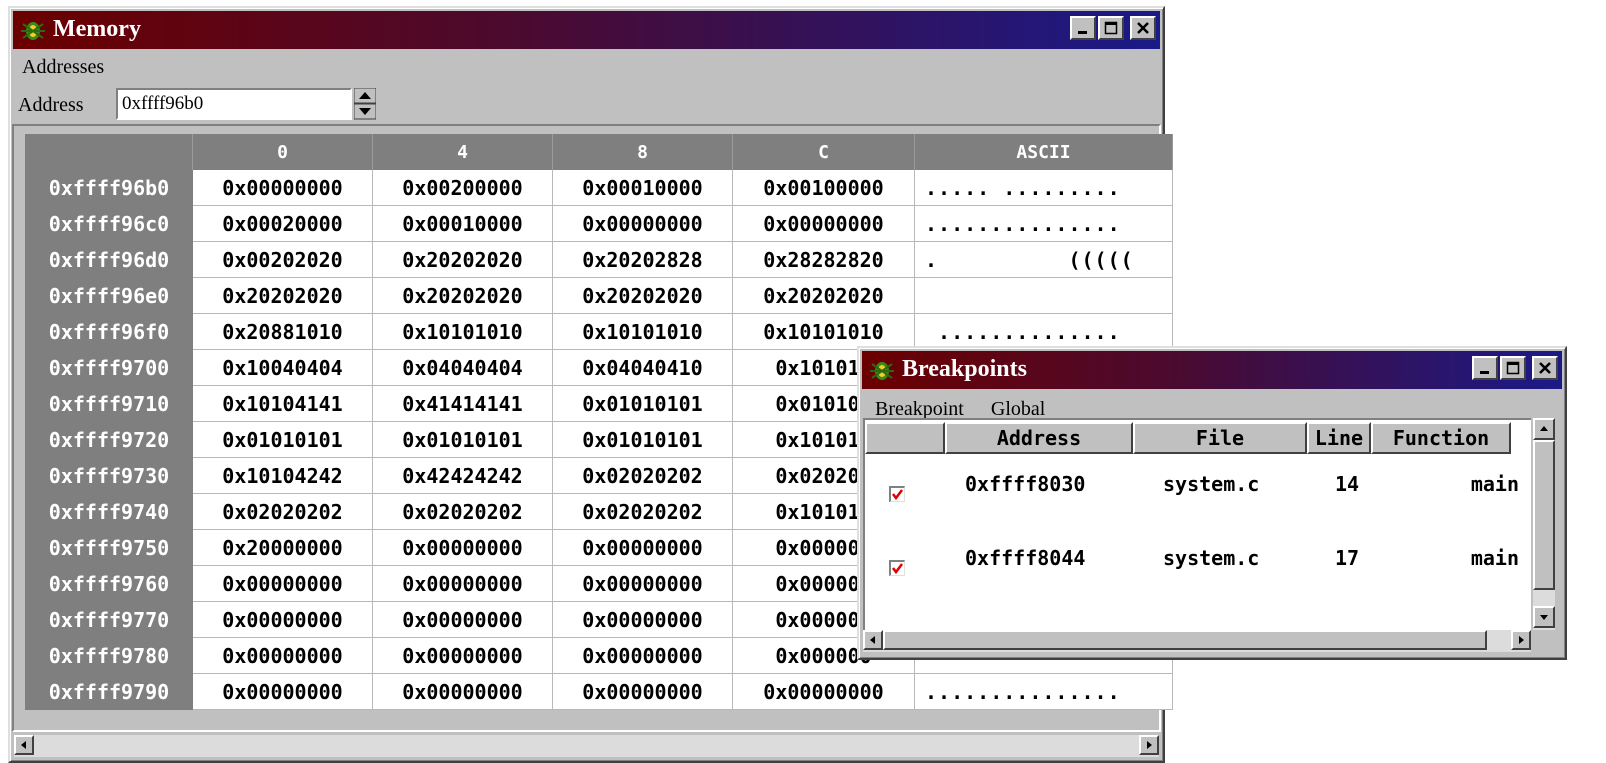 This screenshot has width=1606, height=763. I want to click on memory-title-bar: Memory, so click(586, 30).